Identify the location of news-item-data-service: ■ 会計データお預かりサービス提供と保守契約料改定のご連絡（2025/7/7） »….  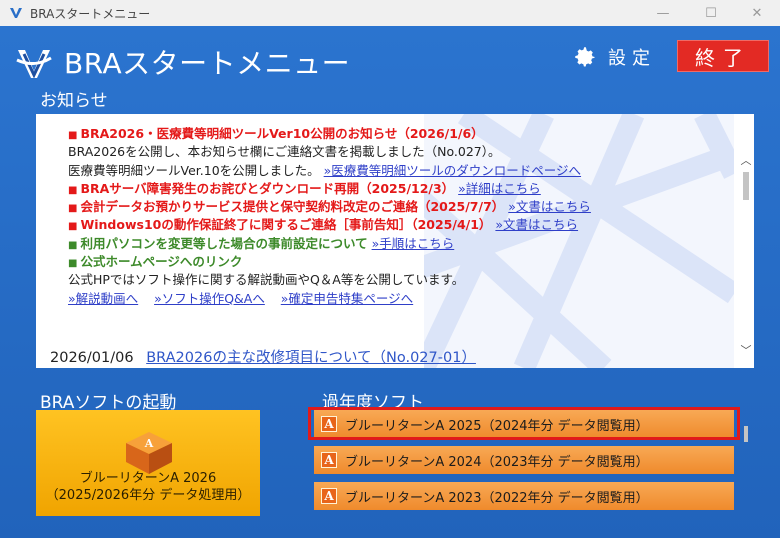
(403, 207).